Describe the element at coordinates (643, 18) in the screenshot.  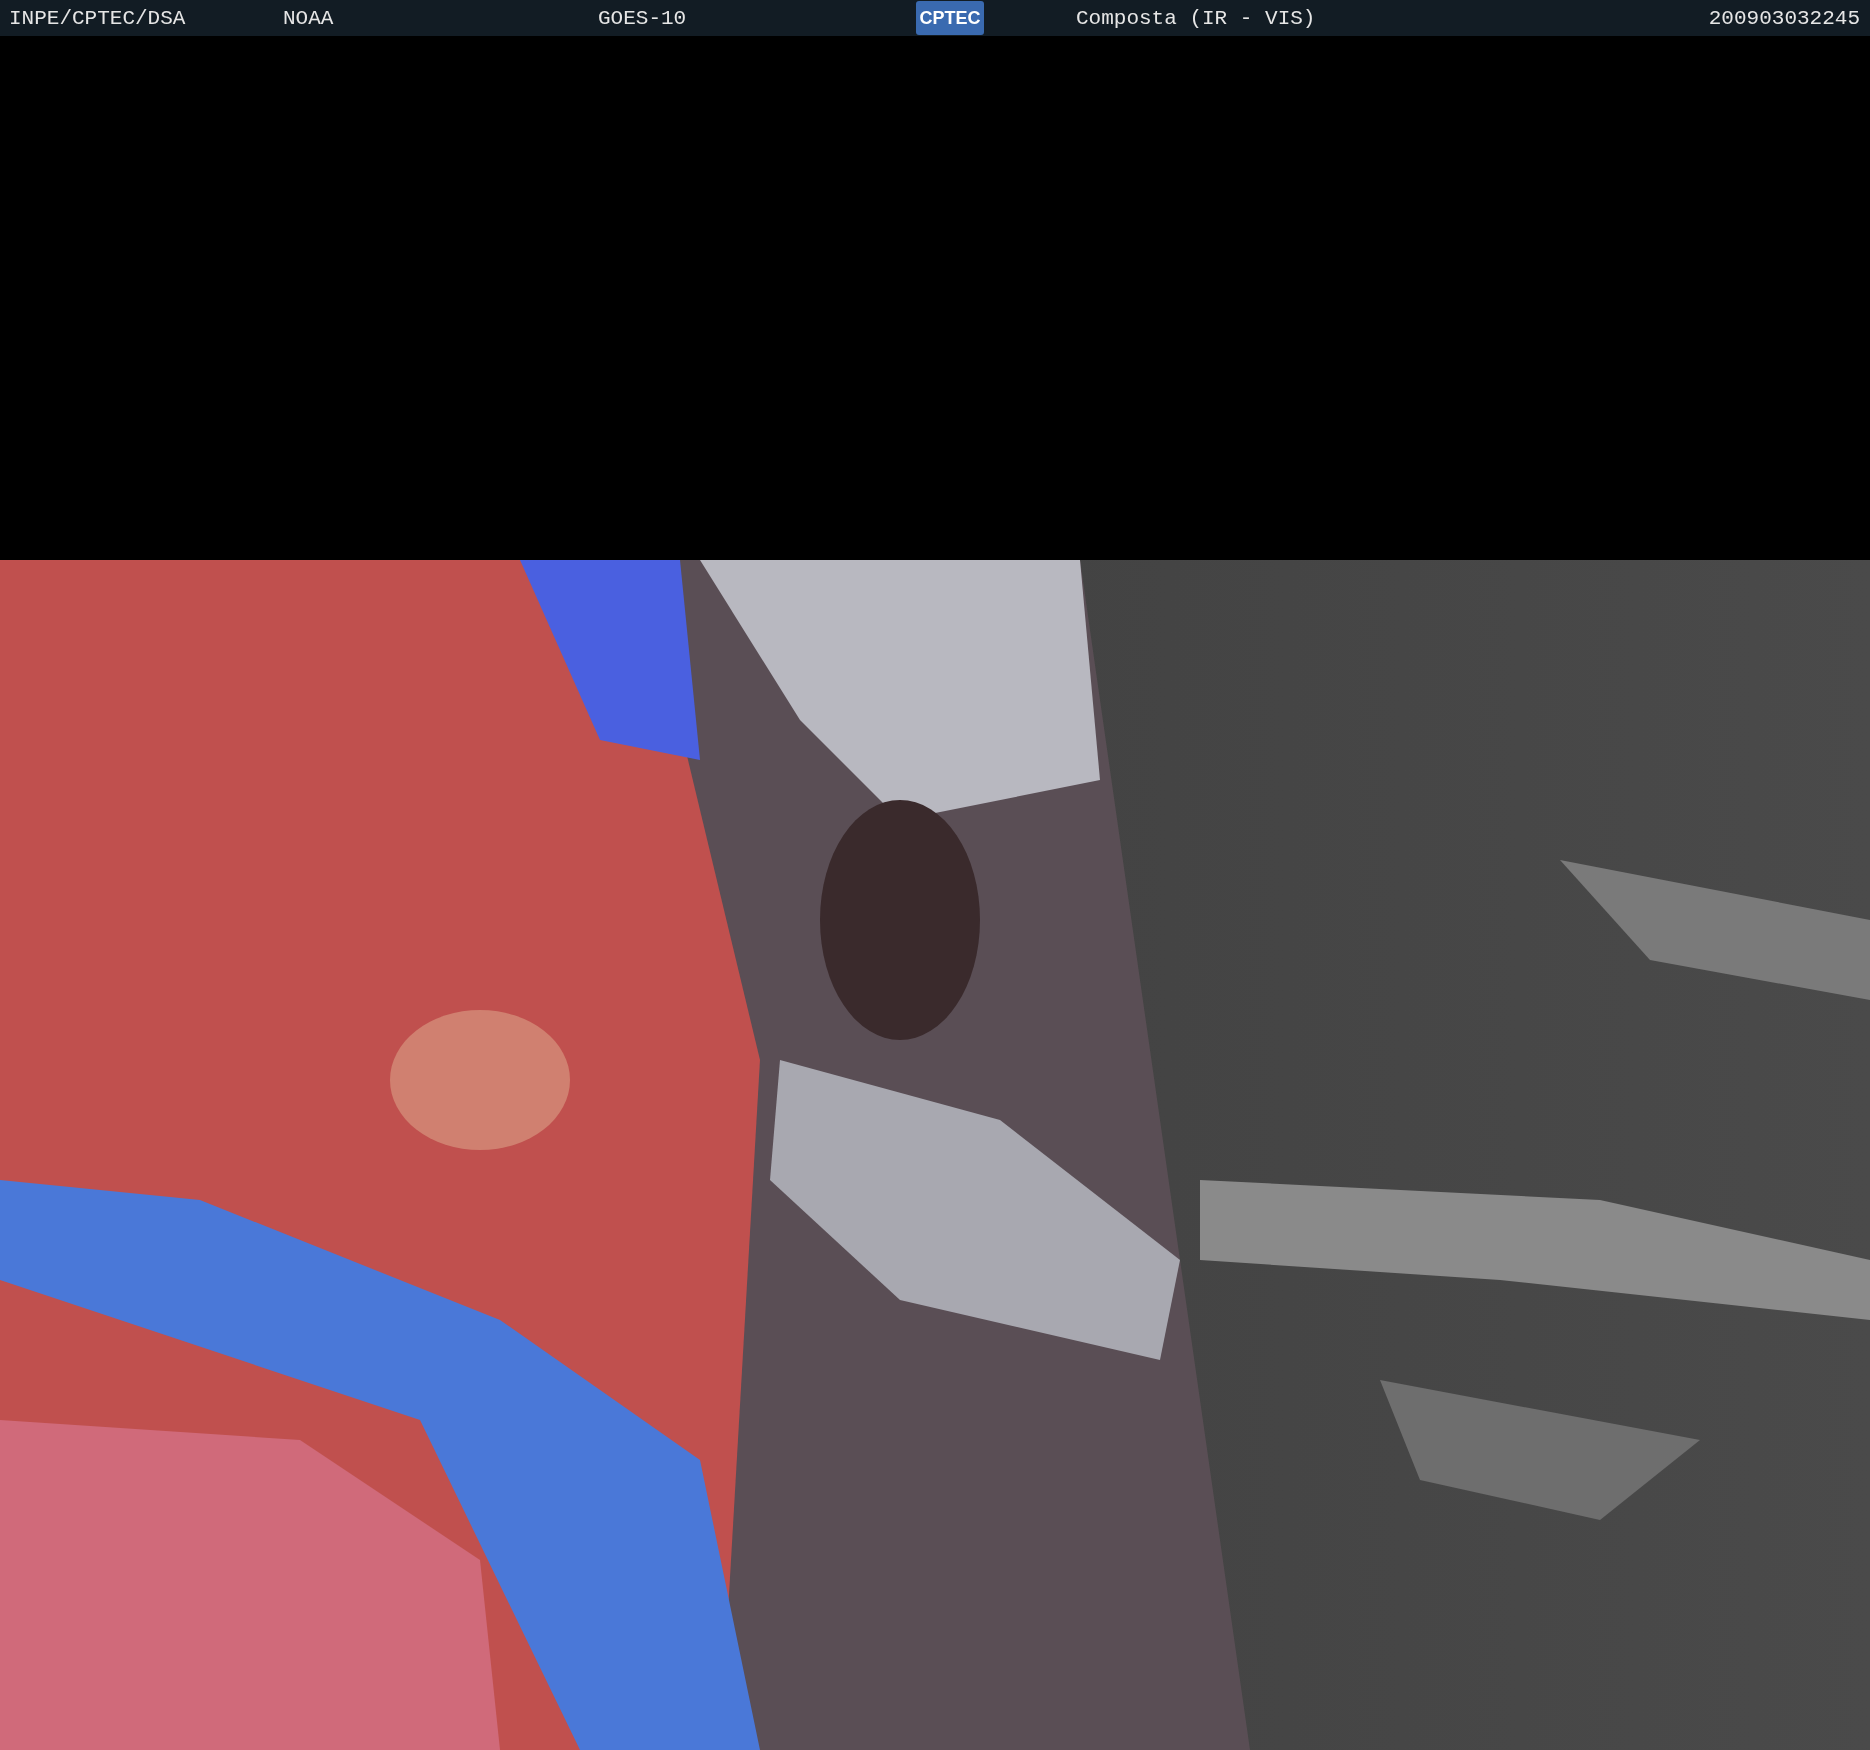
I see `satellite-label: GOES-10` at that location.